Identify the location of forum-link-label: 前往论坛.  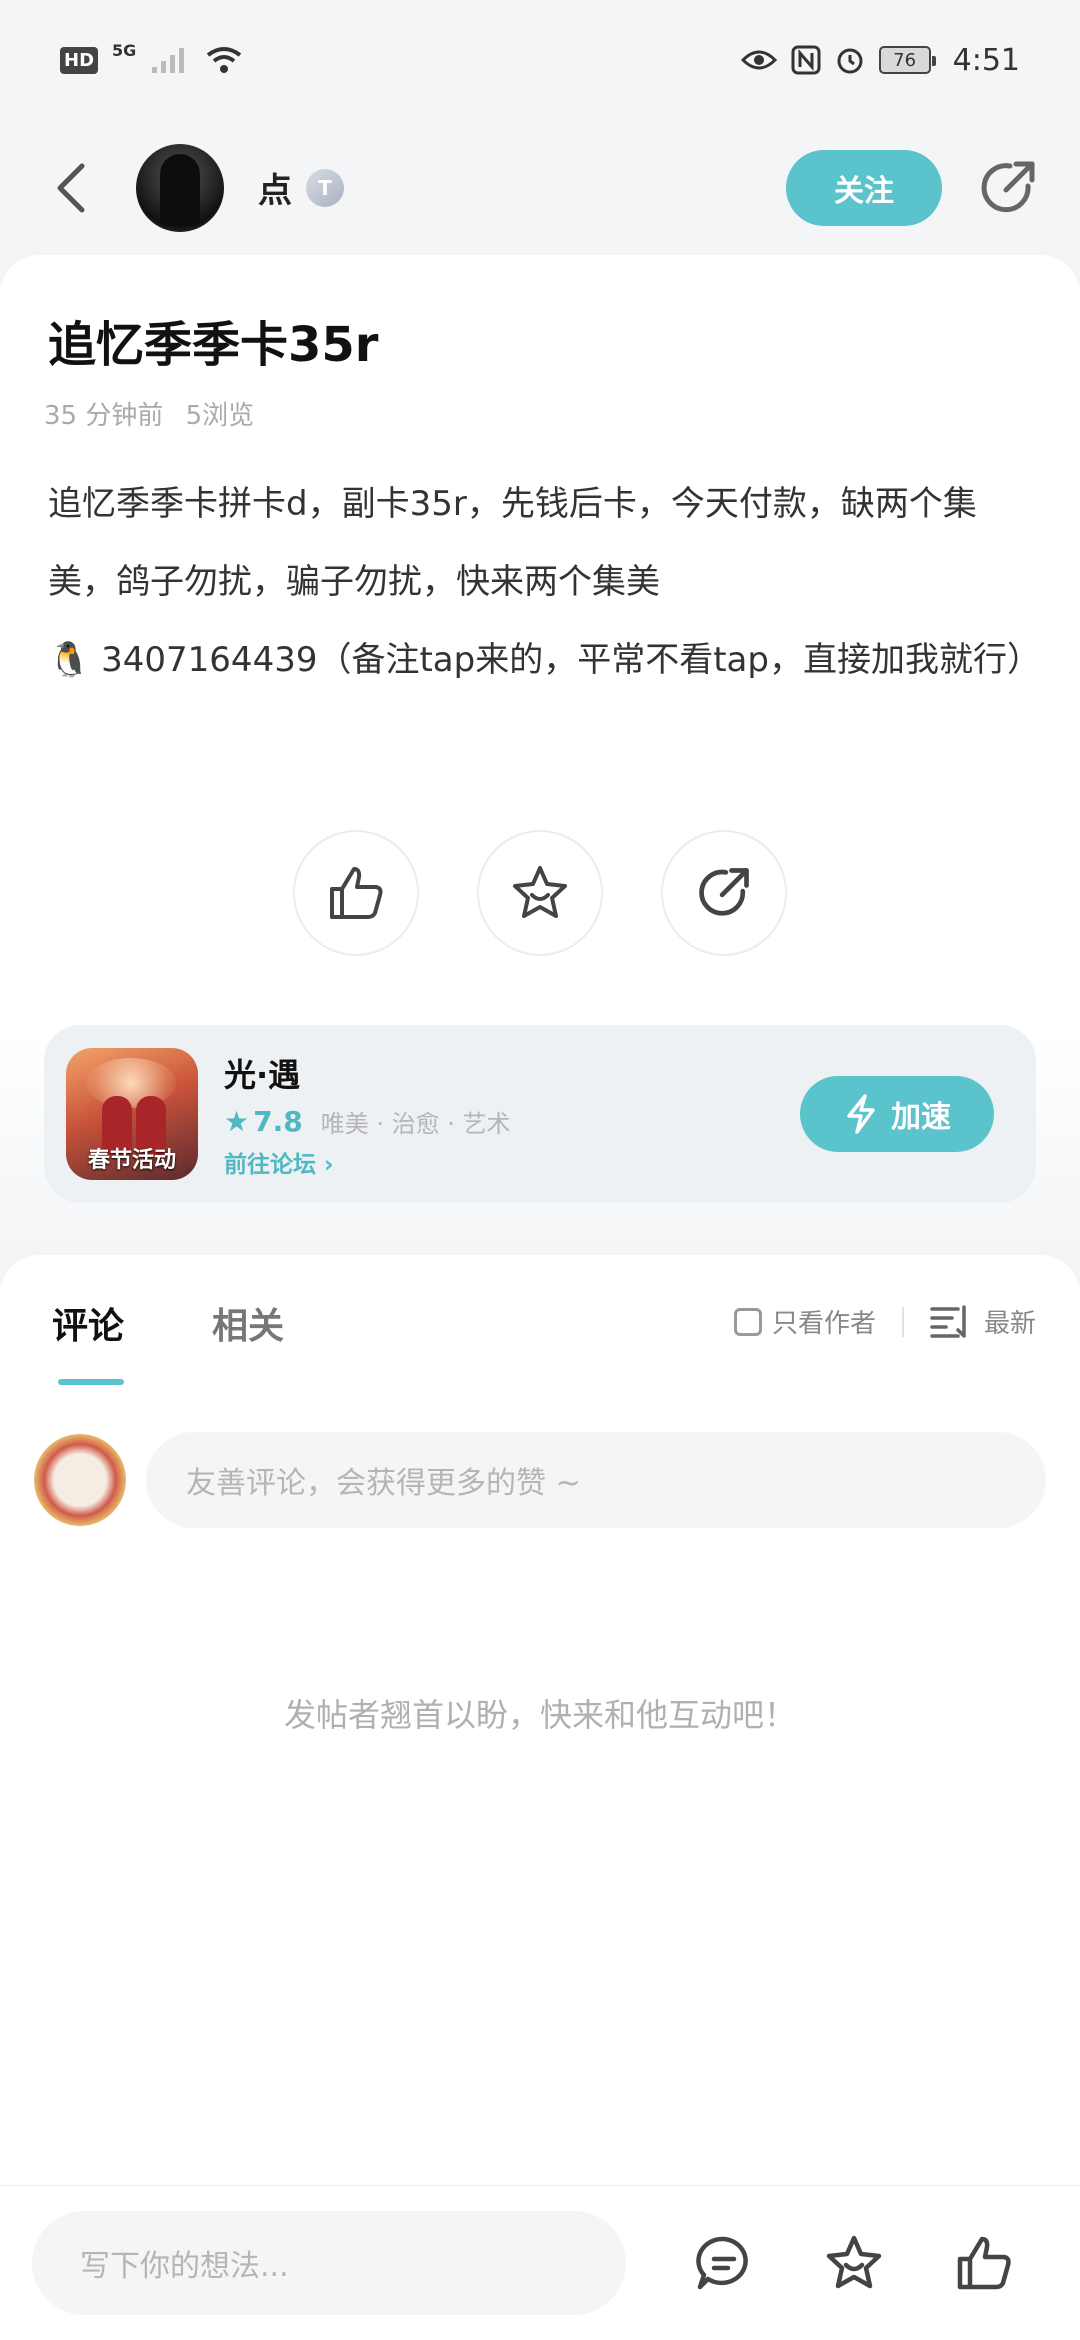
(270, 1164).